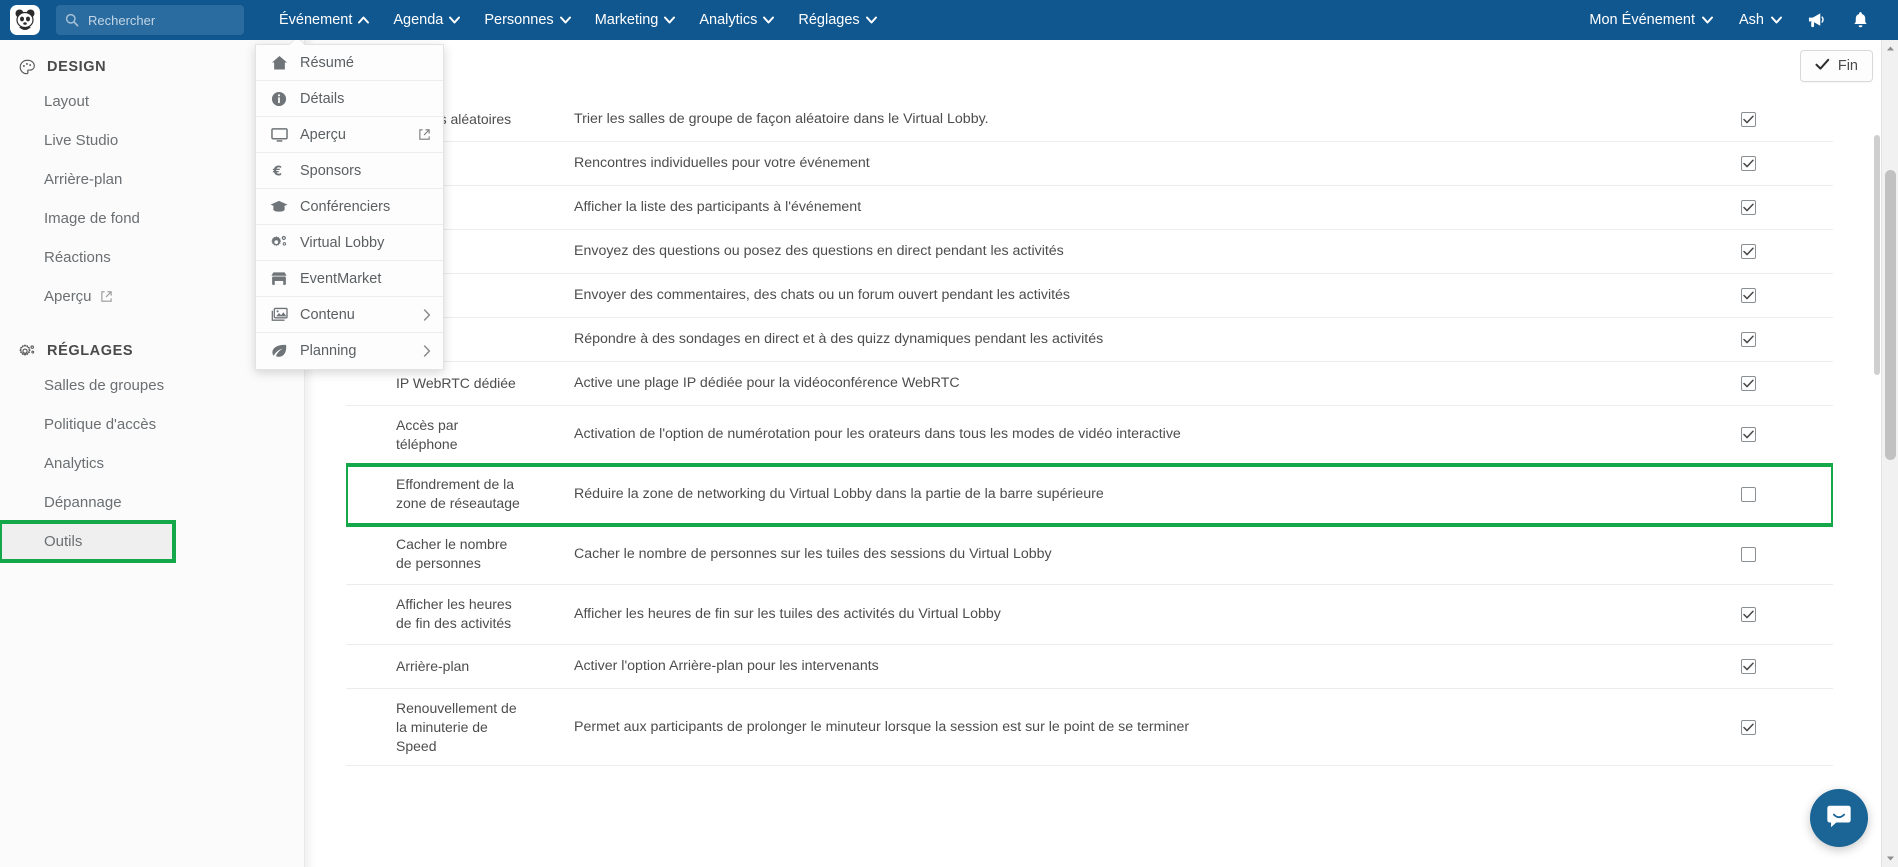 This screenshot has width=1898, height=867. I want to click on sidebar-item-politique-dacces: Politique d'accès, so click(152, 424).